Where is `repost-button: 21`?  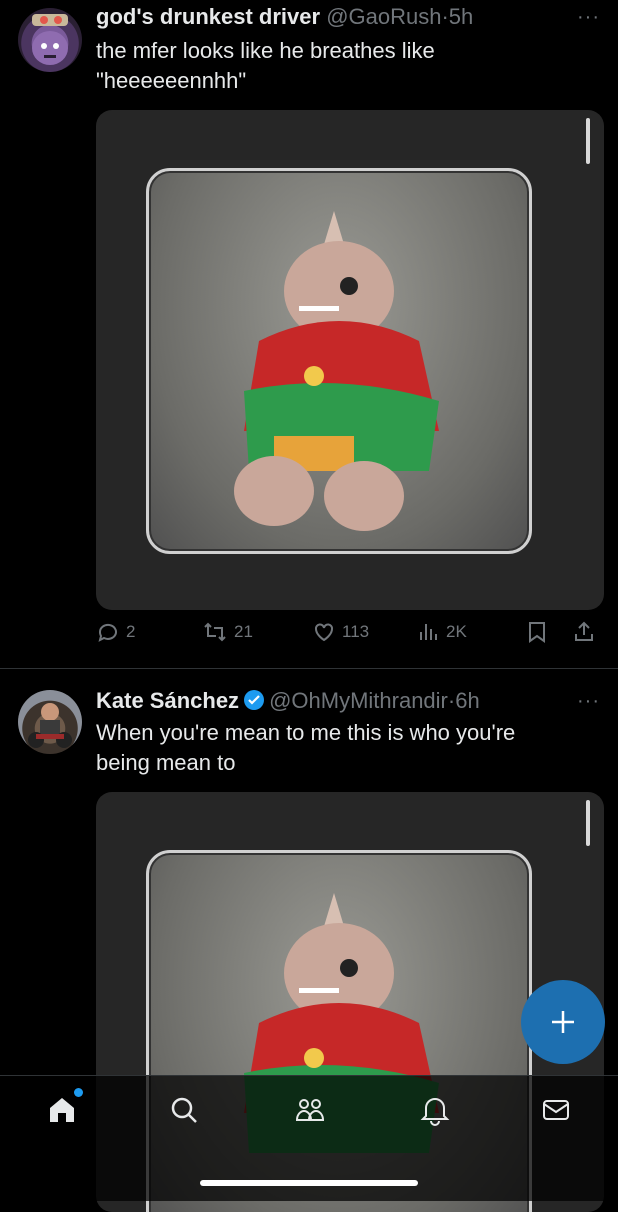 repost-button: 21 is located at coordinates (227, 632).